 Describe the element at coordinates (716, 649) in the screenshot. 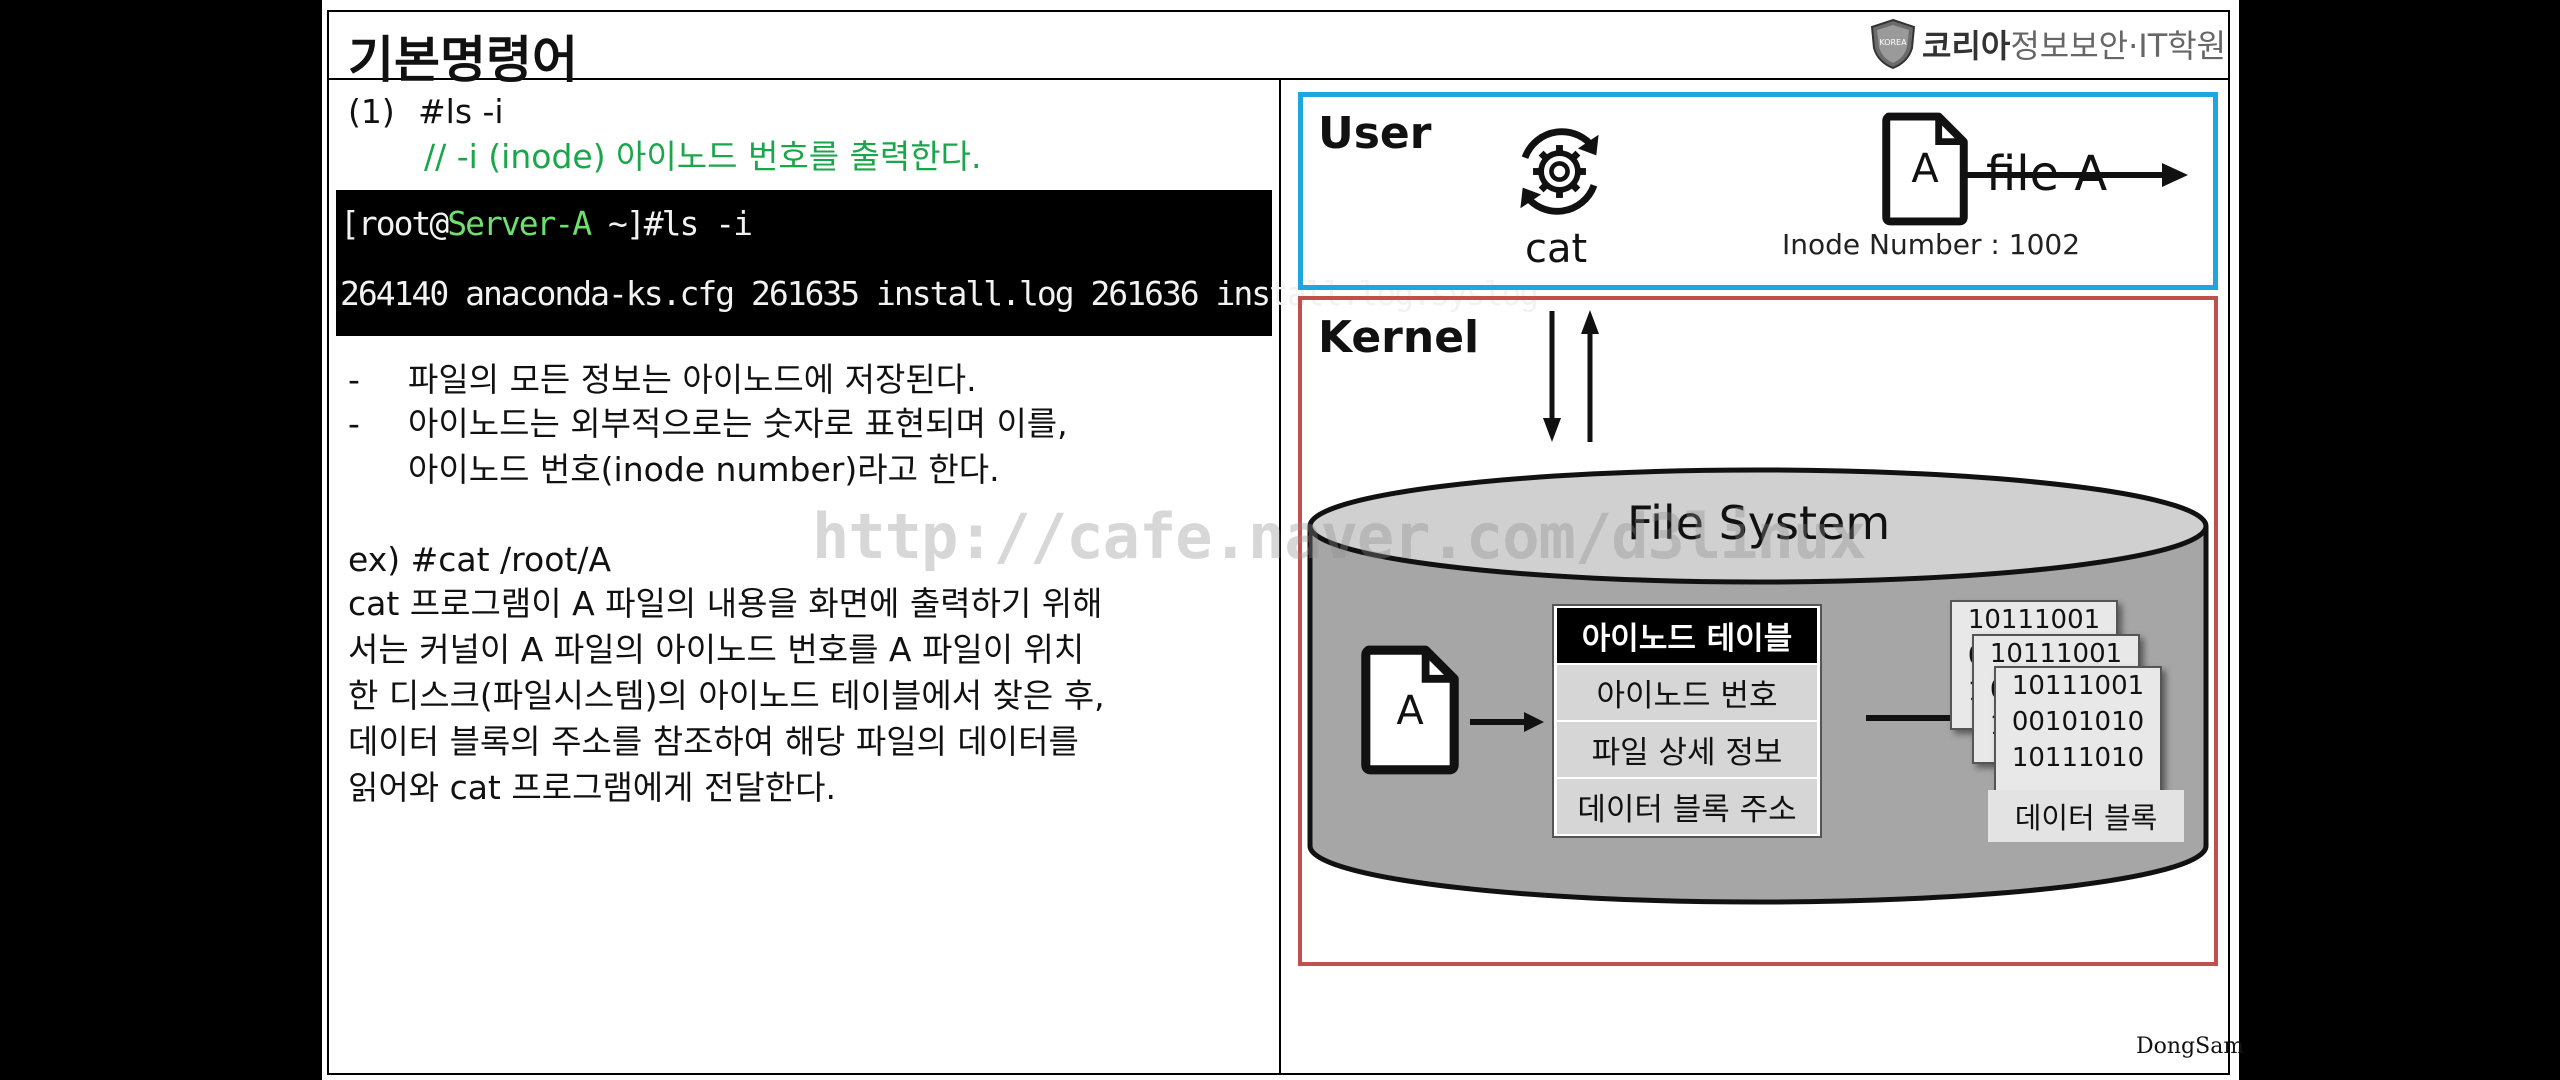

I see `example-line: 서는 커널이 A 파일의 아이노드 번호를 A 파일이 위치` at that location.